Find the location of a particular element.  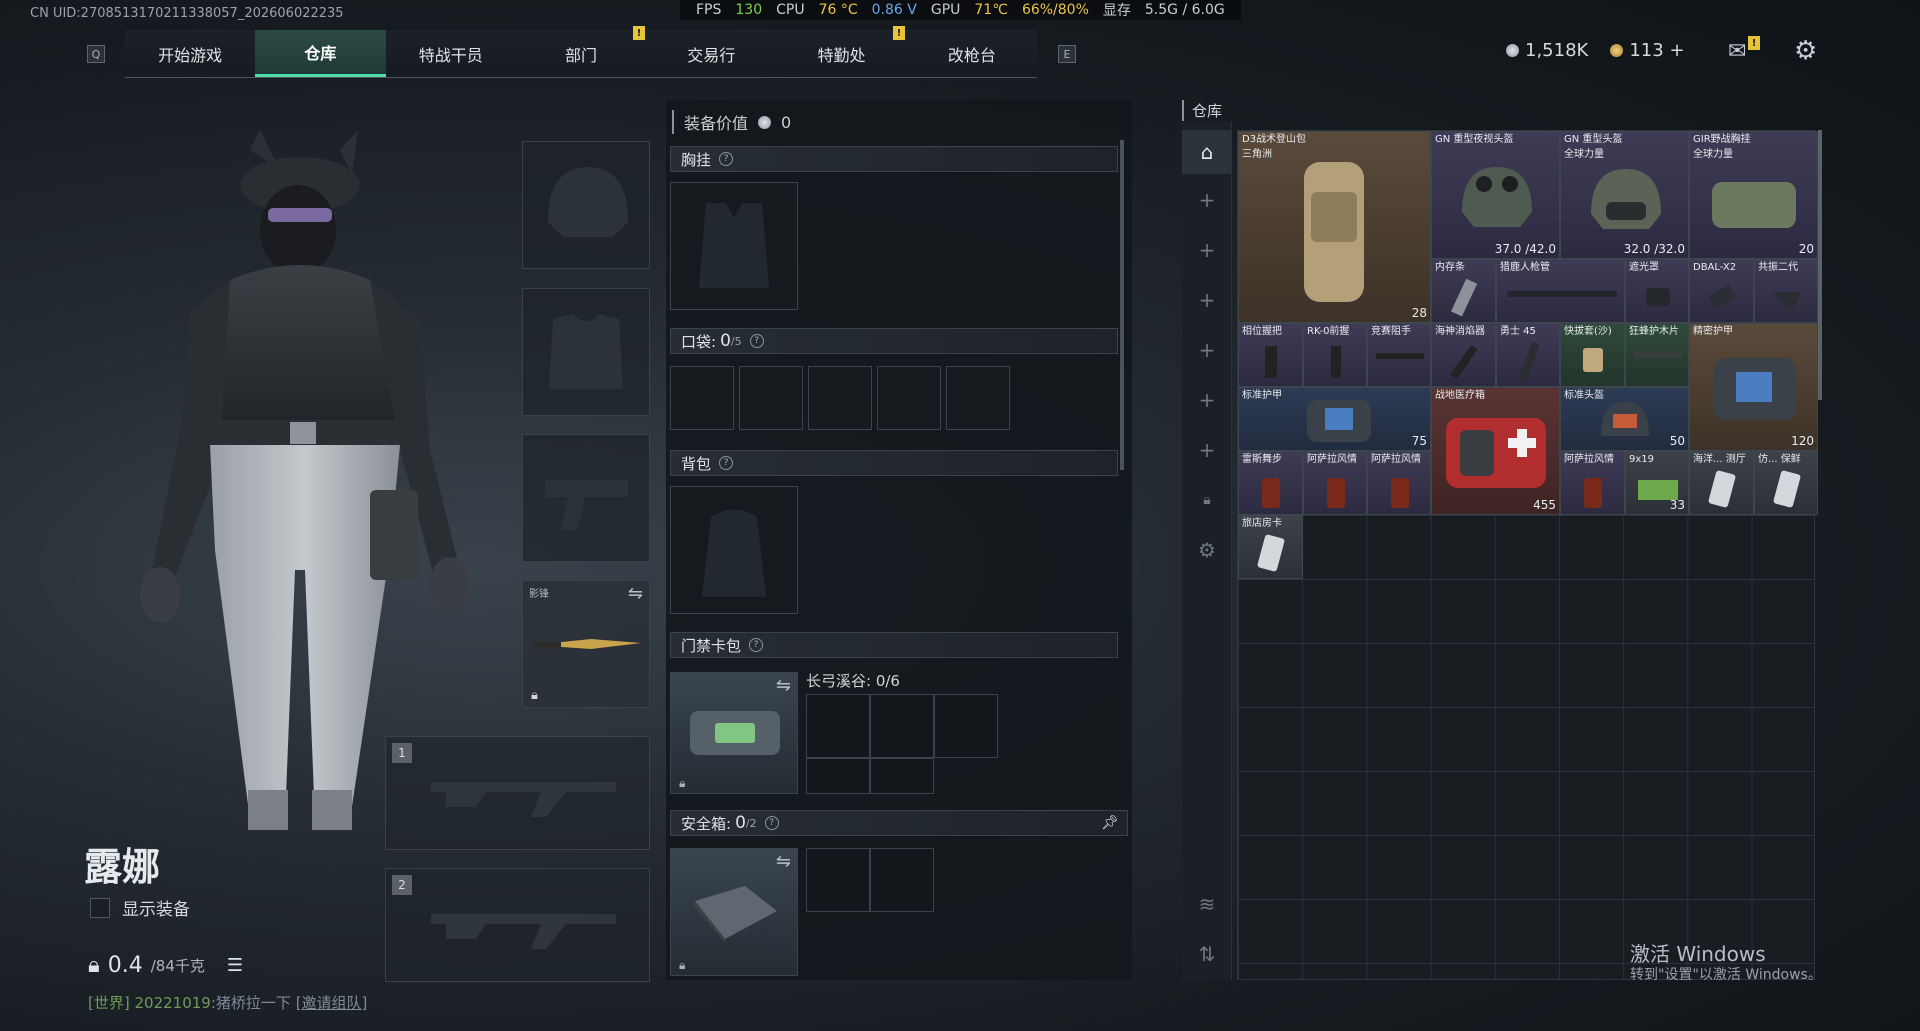

item-muzzle: 竞赛阻手 is located at coordinates (1399, 355).